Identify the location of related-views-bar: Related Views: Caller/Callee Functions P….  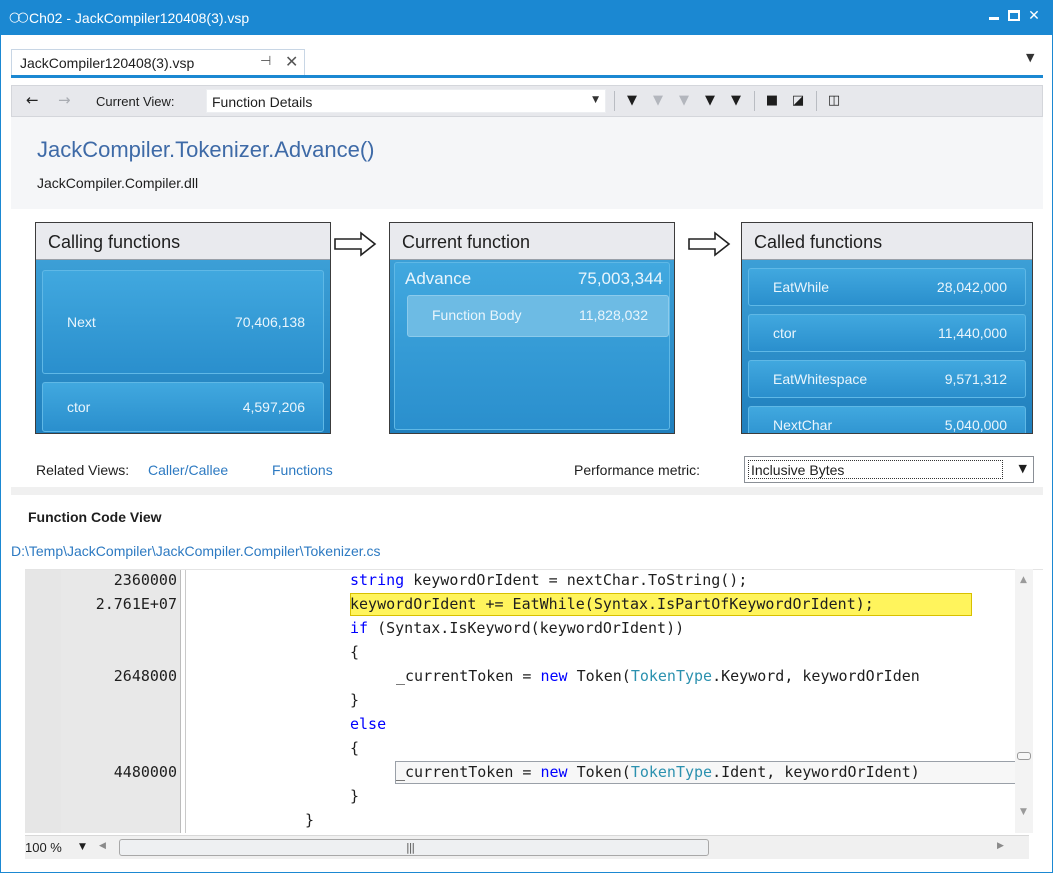
(527, 470).